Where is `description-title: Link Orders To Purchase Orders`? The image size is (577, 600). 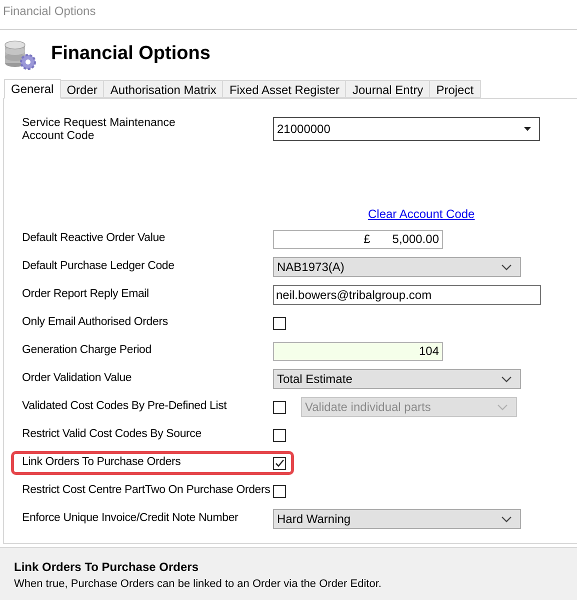 description-title: Link Orders To Purchase Orders is located at coordinates (107, 567).